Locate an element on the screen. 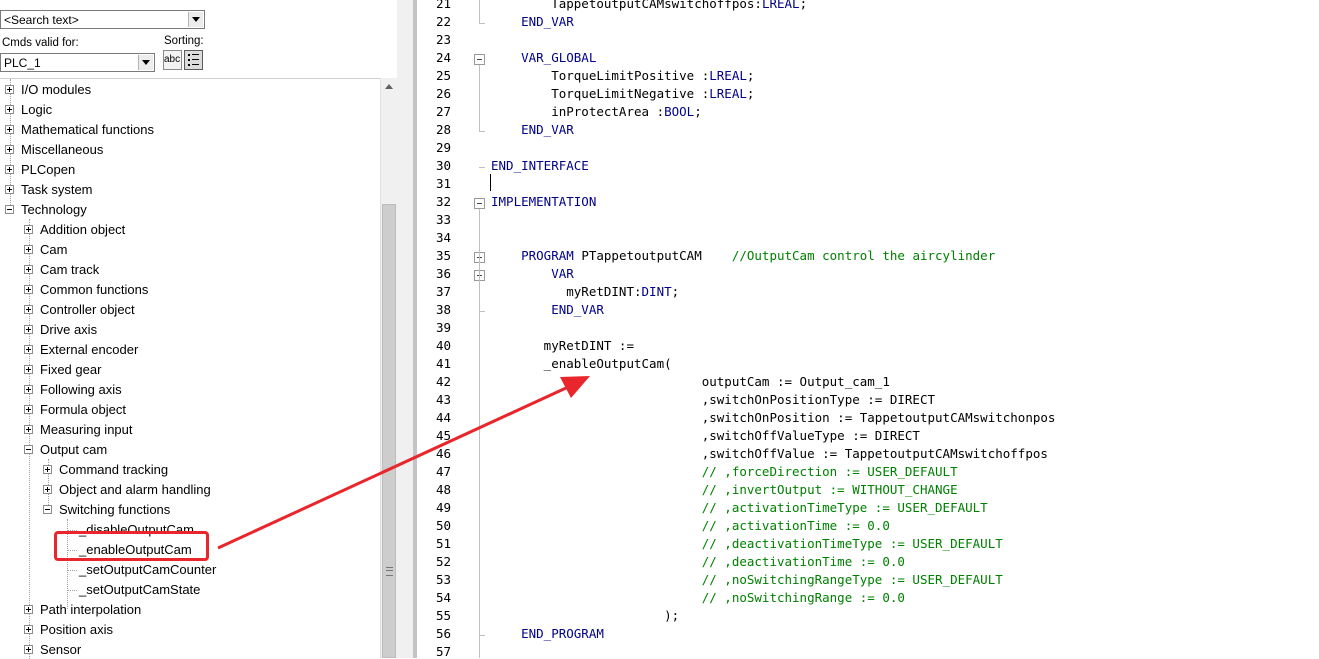 Image resolution: width=1319 pixels, height=659 pixels. code-line: TorqueLimitNegative :LREAL; is located at coordinates (622, 93).